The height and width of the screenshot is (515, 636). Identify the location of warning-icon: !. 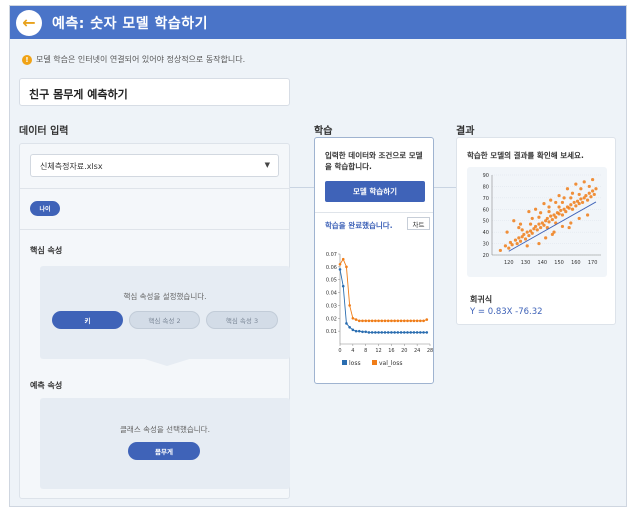
(27, 59).